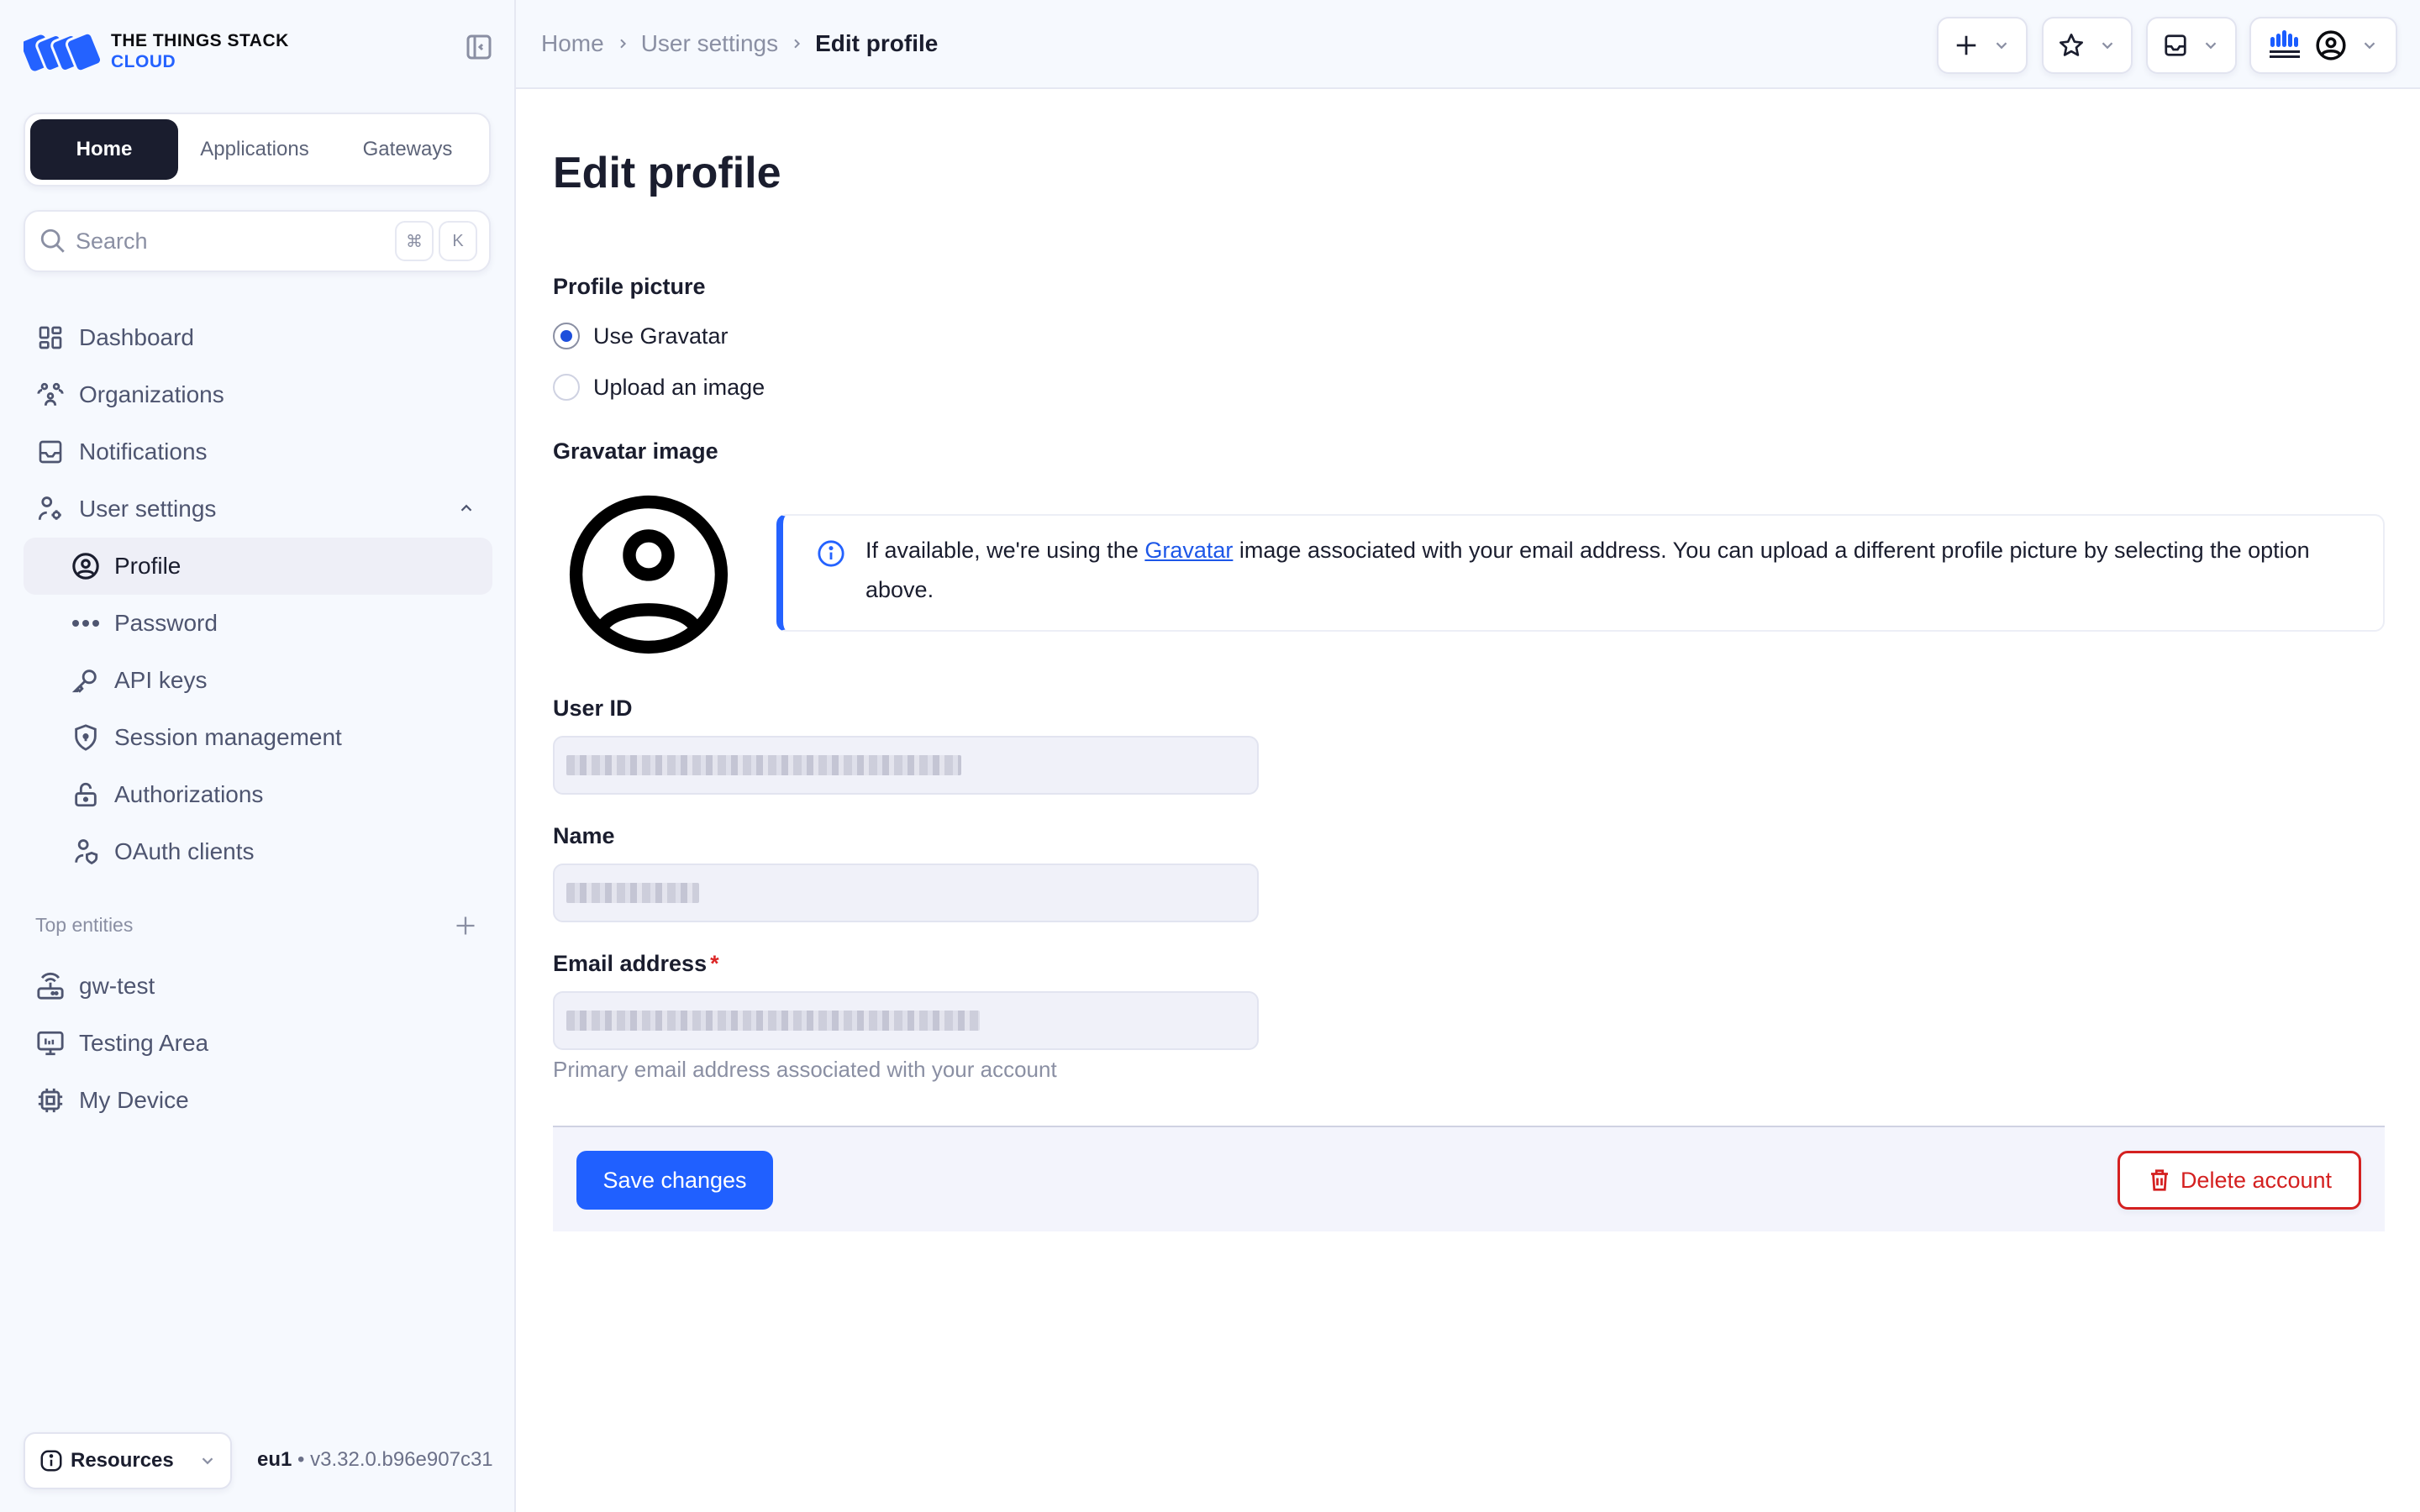  I want to click on organizations-icon, so click(51, 395).